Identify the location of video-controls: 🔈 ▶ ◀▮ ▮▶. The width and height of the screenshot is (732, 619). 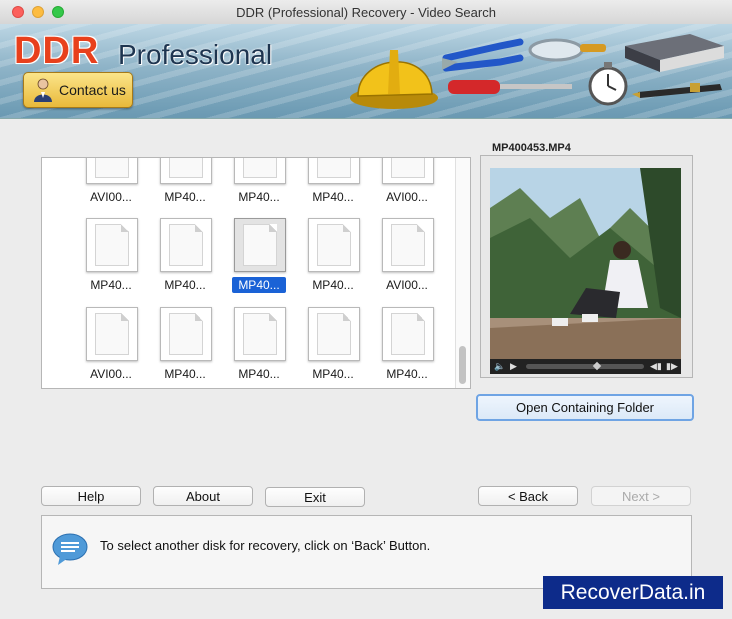
(585, 366).